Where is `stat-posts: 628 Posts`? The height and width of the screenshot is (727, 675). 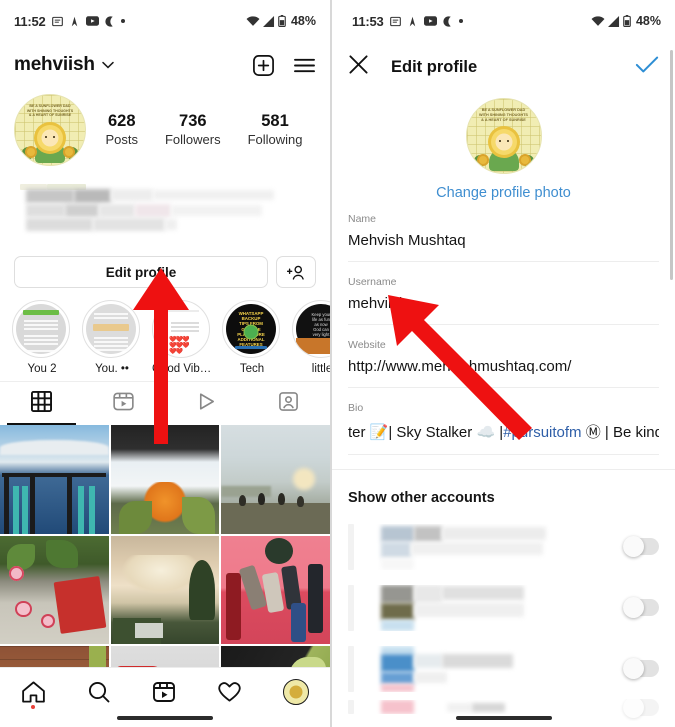 stat-posts: 628 Posts is located at coordinates (121, 130).